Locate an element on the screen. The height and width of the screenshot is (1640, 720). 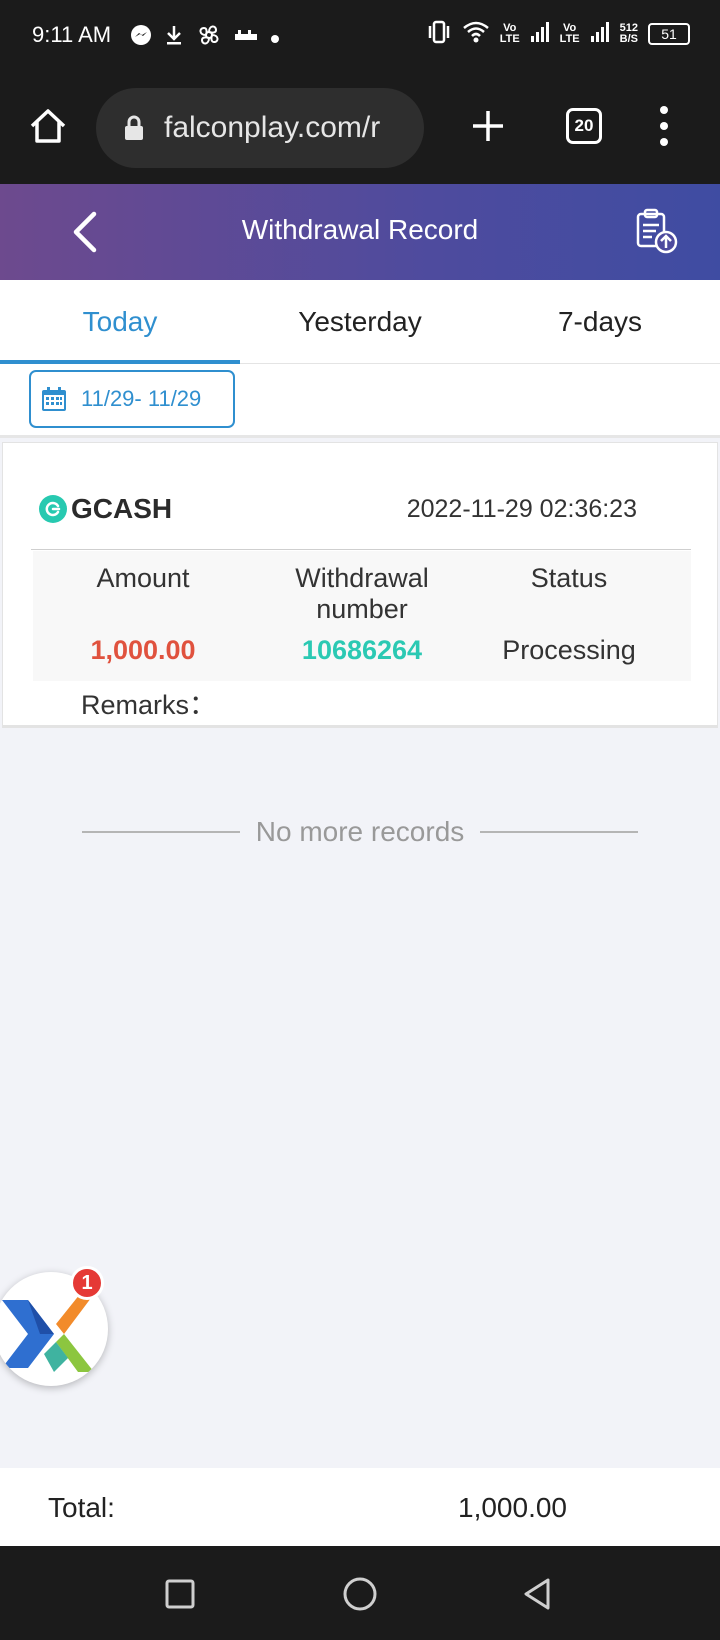
messenger-icon is located at coordinates (141, 38).